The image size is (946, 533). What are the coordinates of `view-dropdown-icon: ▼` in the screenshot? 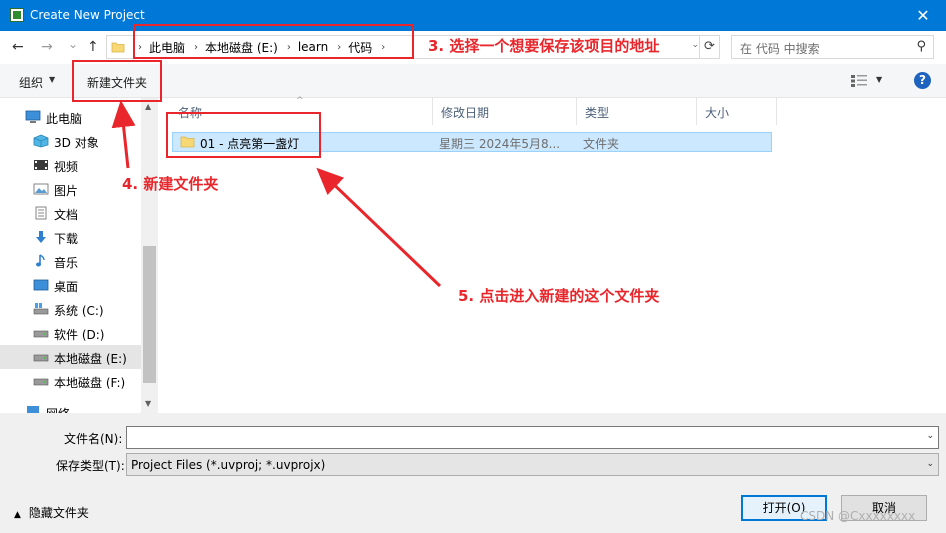 It's located at (879, 79).